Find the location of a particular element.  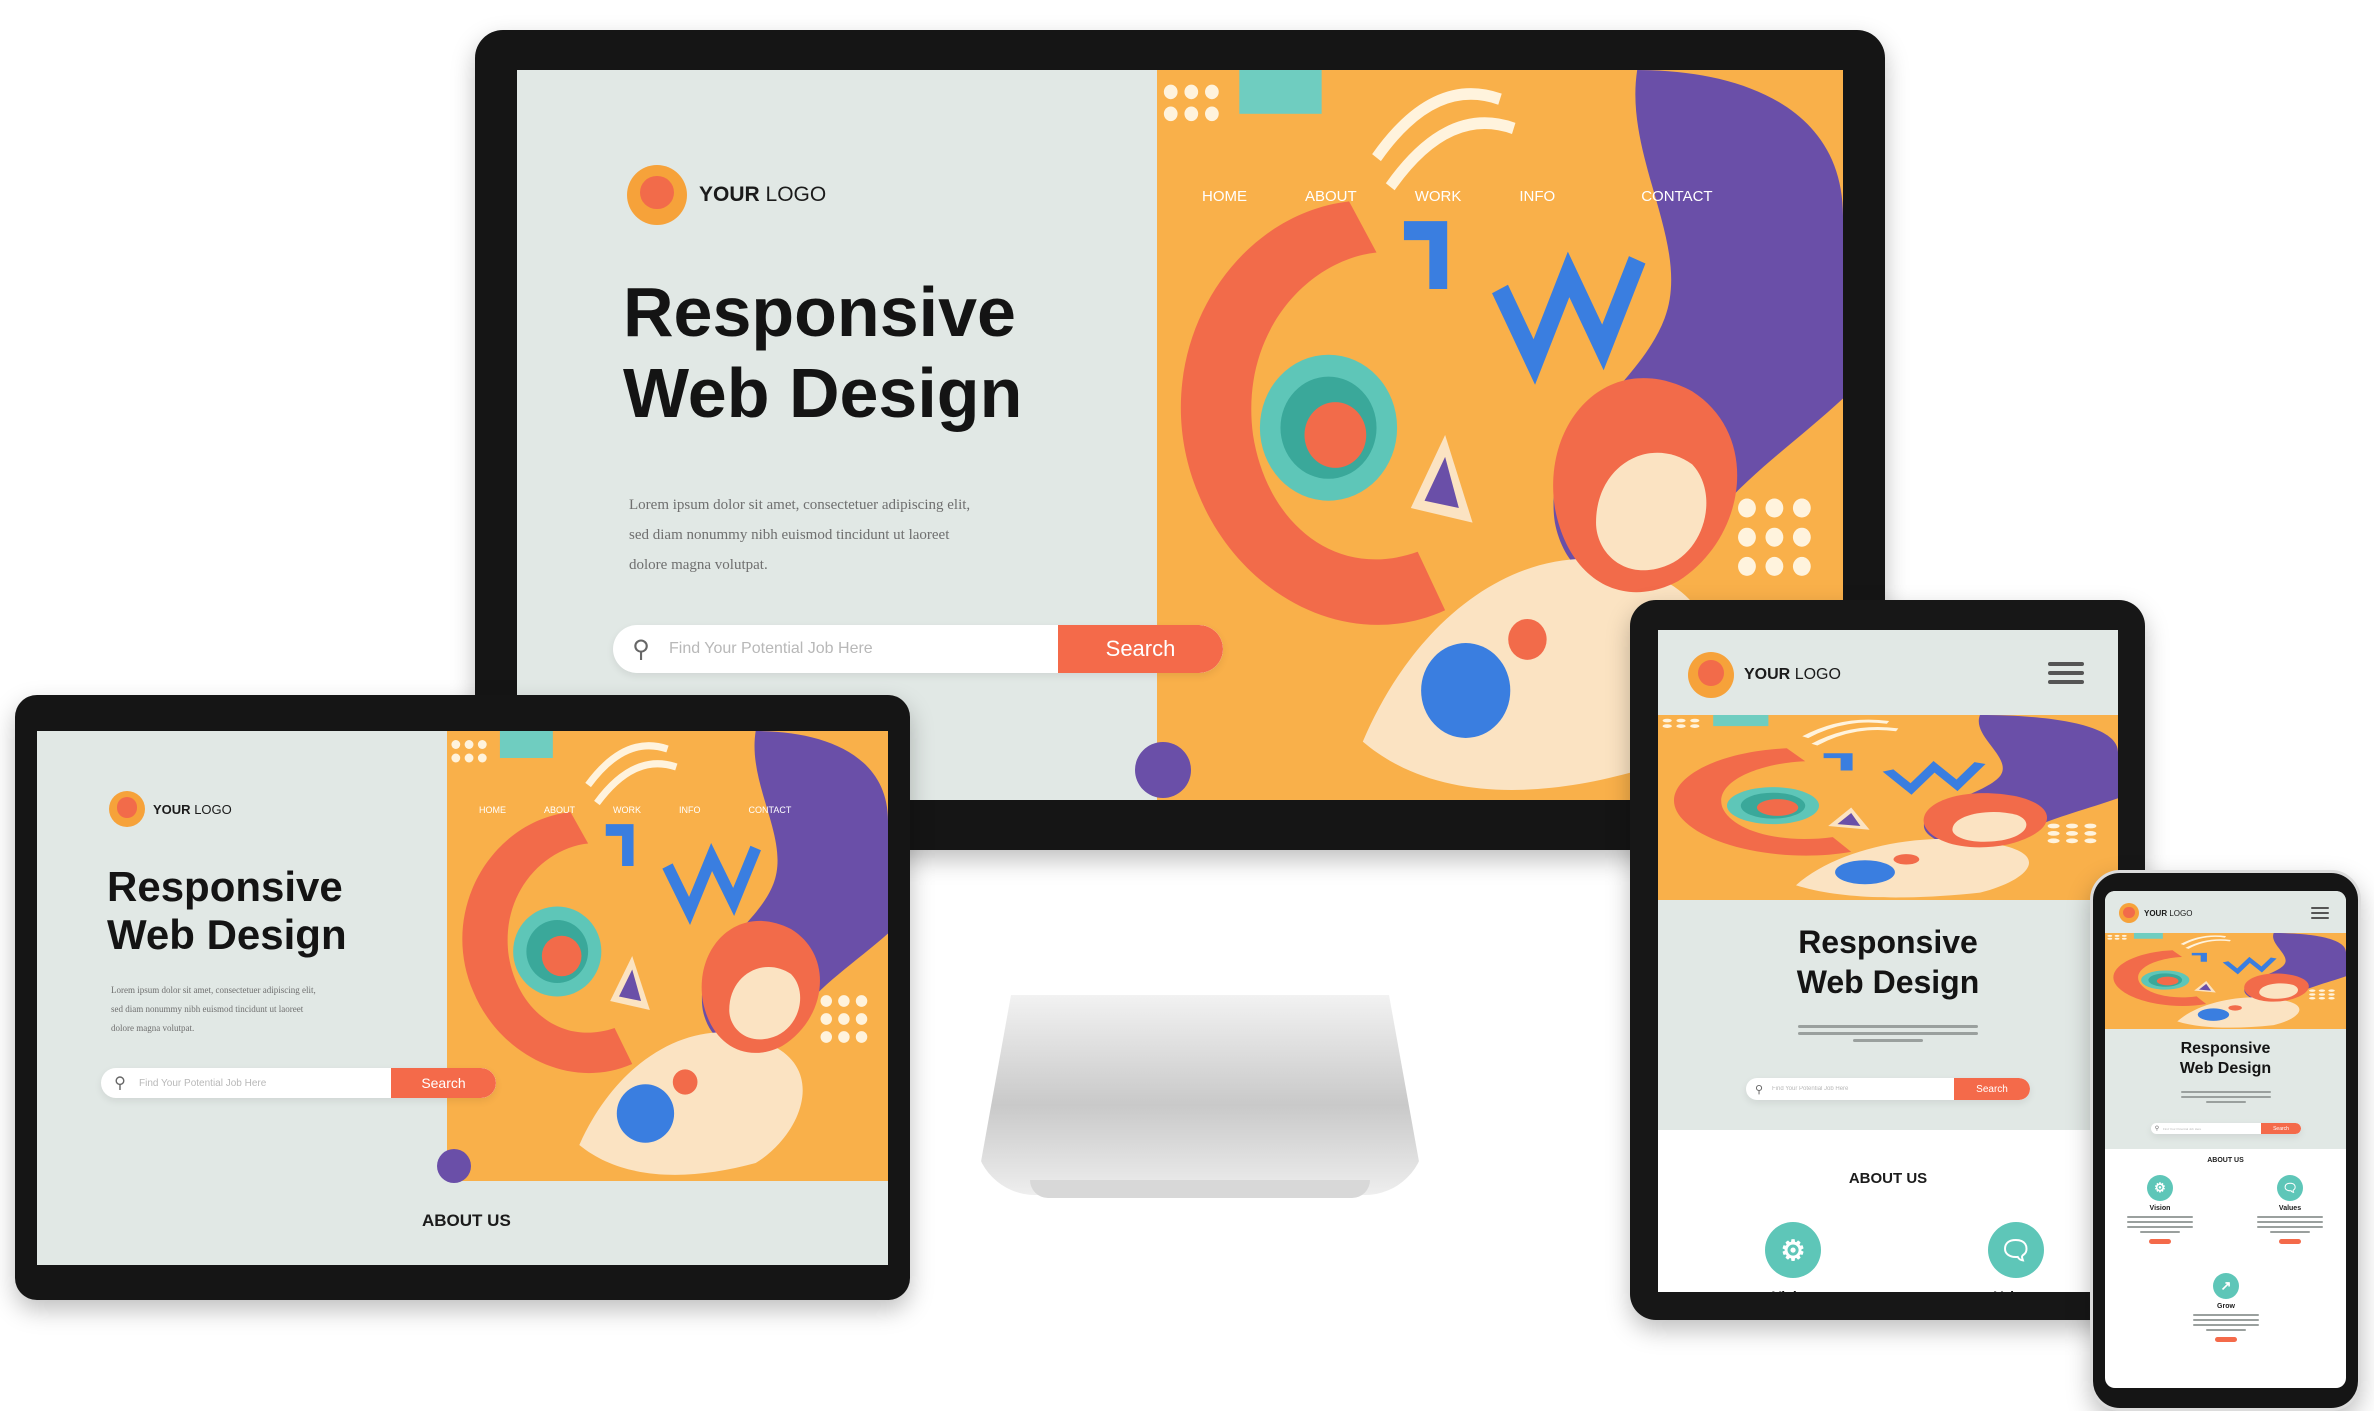

laptop-search-bar: ⚲ Find Your Potential Job Here Search is located at coordinates (298, 1083).